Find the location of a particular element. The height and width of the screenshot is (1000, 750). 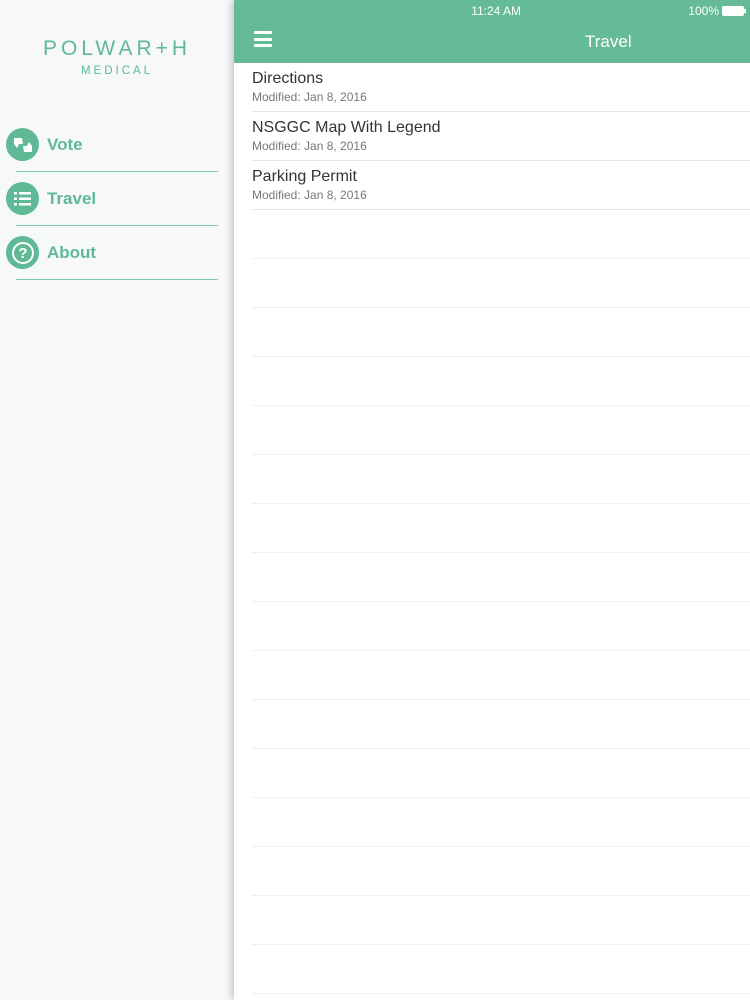

sidebar-item-label: About is located at coordinates (72, 252).